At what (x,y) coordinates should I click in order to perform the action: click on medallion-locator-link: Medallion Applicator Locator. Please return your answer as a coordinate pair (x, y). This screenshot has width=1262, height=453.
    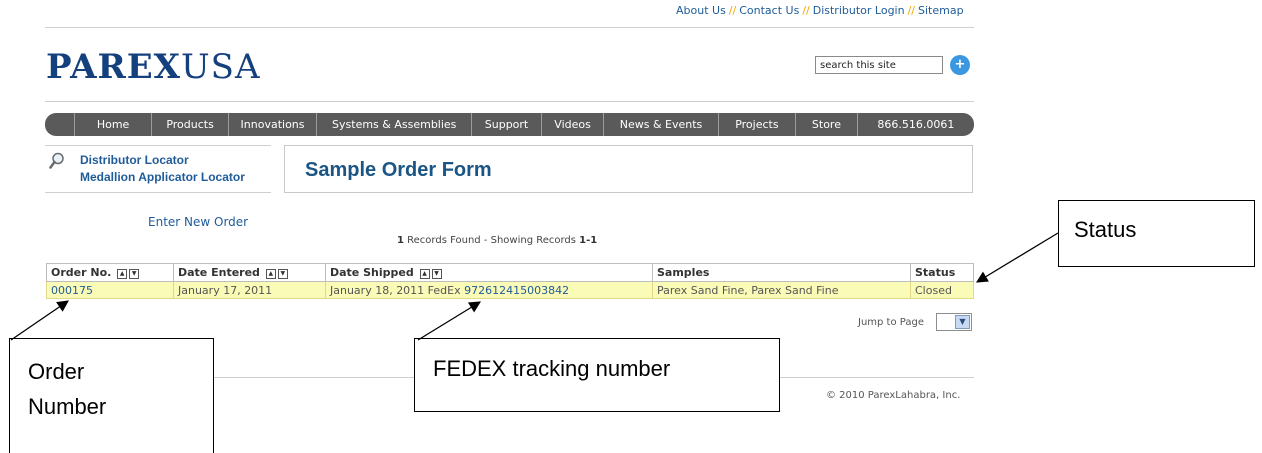
    Looking at the image, I should click on (162, 177).